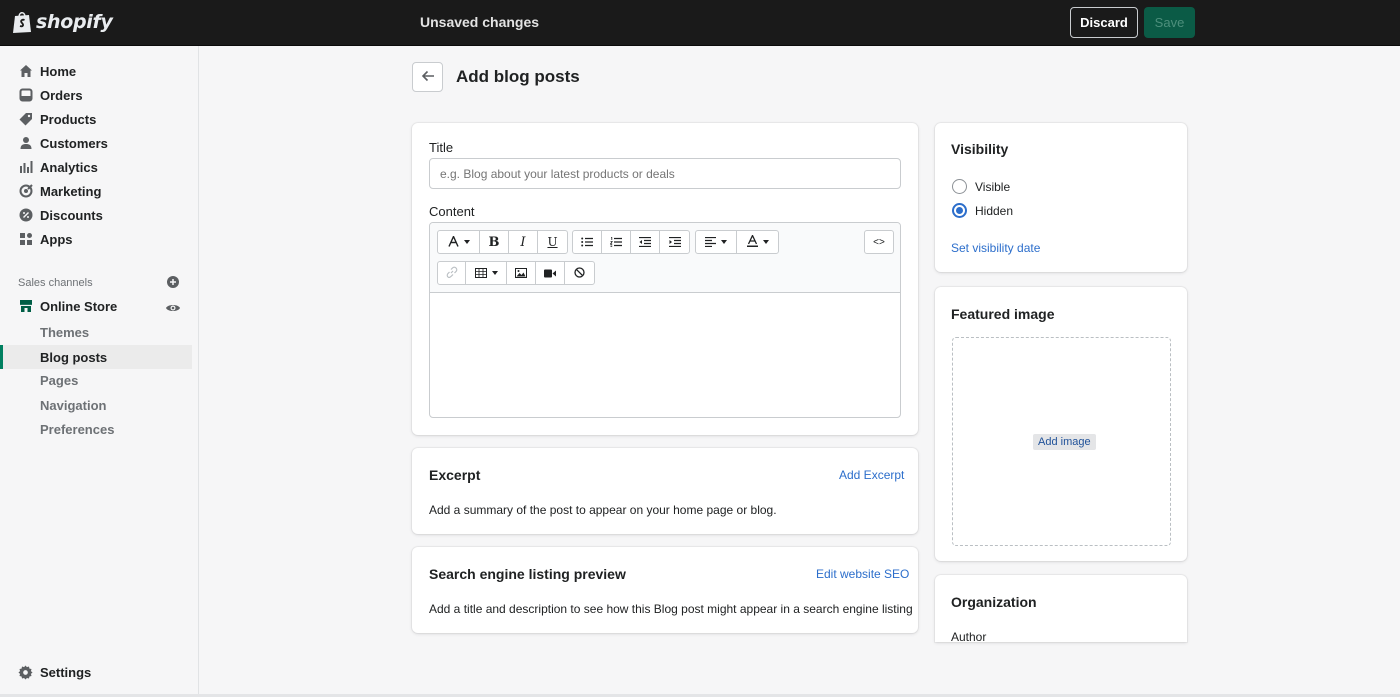 Image resolution: width=1400 pixels, height=697 pixels. I want to click on featured-image-card: Featured image Add image, so click(1061, 424).